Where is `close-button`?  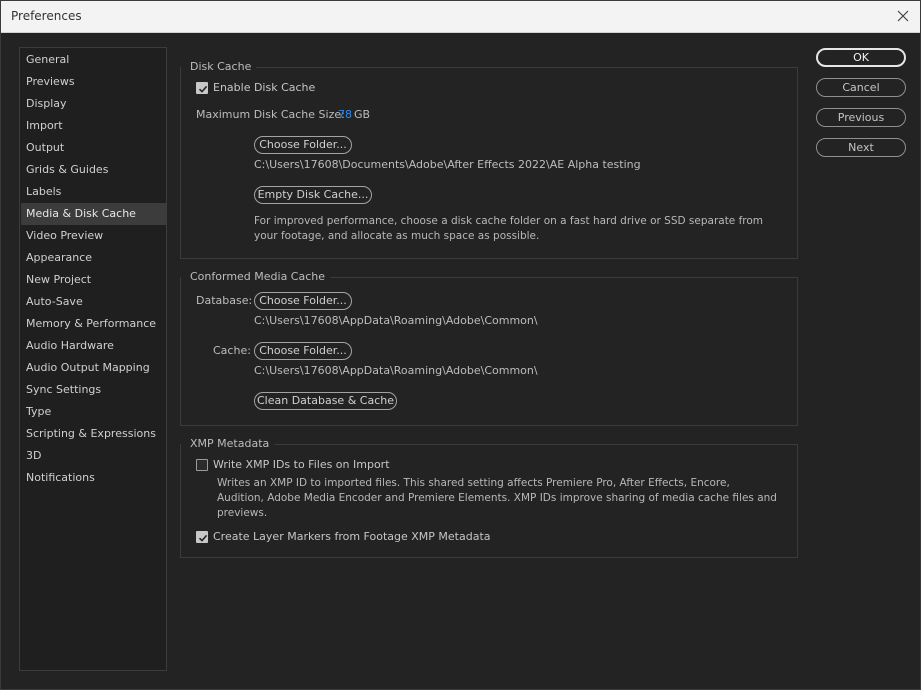
close-button is located at coordinates (903, 16).